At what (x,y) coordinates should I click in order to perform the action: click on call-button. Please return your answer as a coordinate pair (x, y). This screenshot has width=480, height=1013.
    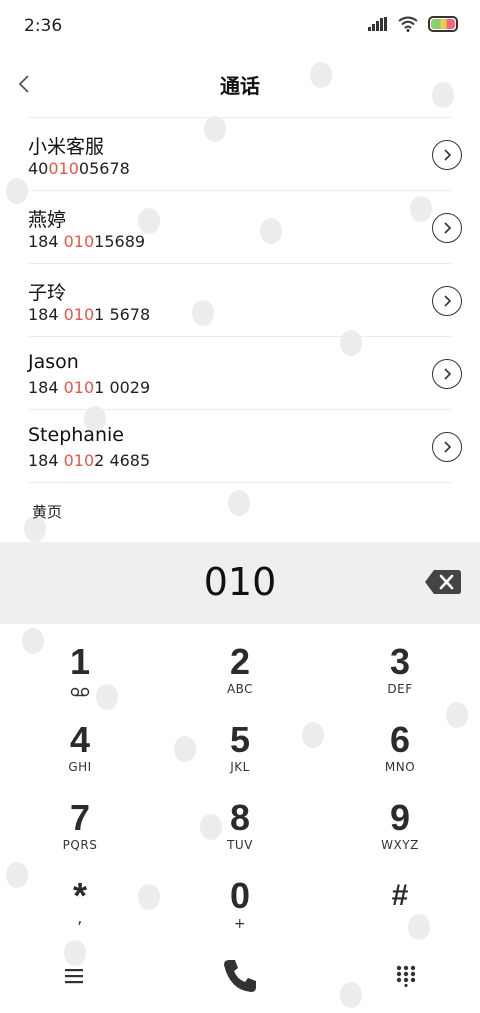
    Looking at the image, I should click on (240, 976).